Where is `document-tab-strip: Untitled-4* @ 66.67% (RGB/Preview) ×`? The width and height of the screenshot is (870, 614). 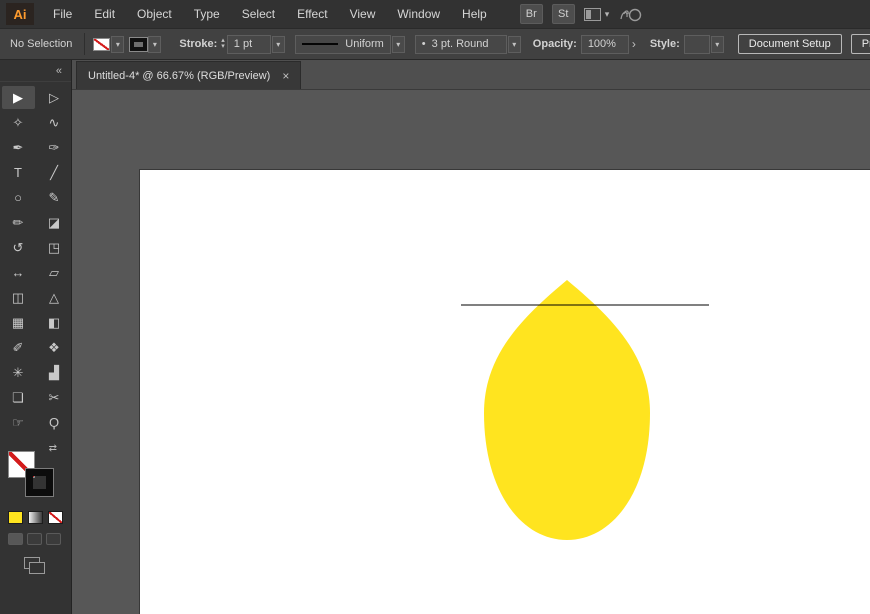 document-tab-strip: Untitled-4* @ 66.67% (RGB/Preview) × is located at coordinates (471, 75).